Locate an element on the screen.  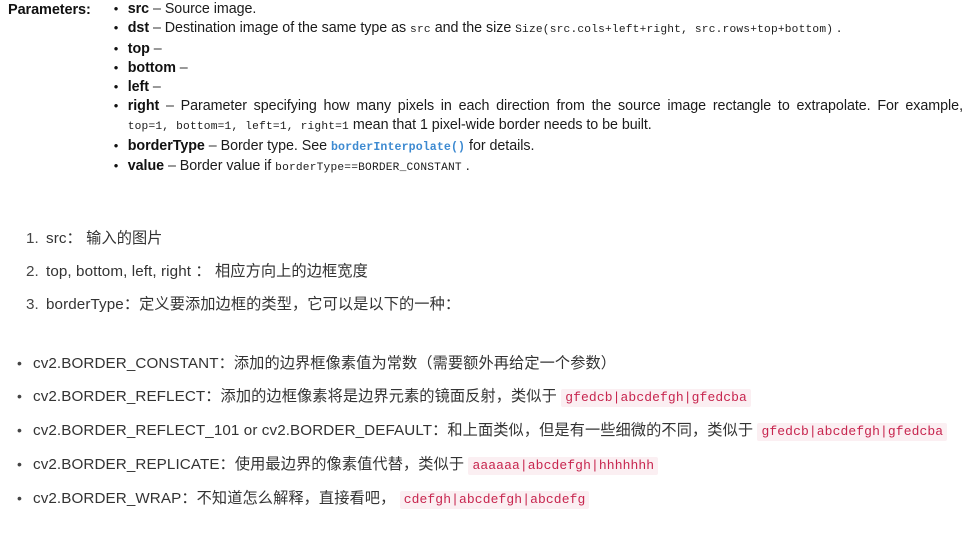
param-dash-bordertype: – is located at coordinates (212, 146).